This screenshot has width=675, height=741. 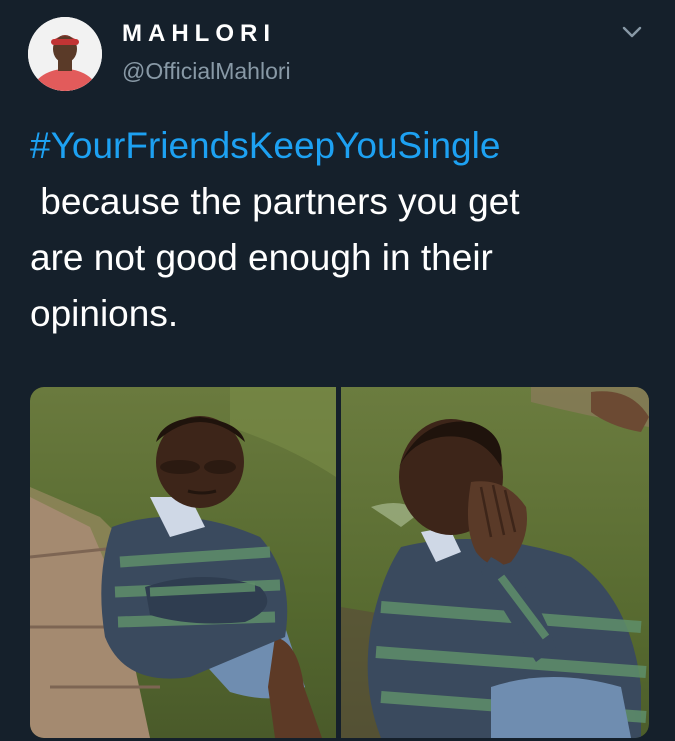 What do you see at coordinates (104, 313) in the screenshot?
I see `tweet-body-line: opinions.` at bounding box center [104, 313].